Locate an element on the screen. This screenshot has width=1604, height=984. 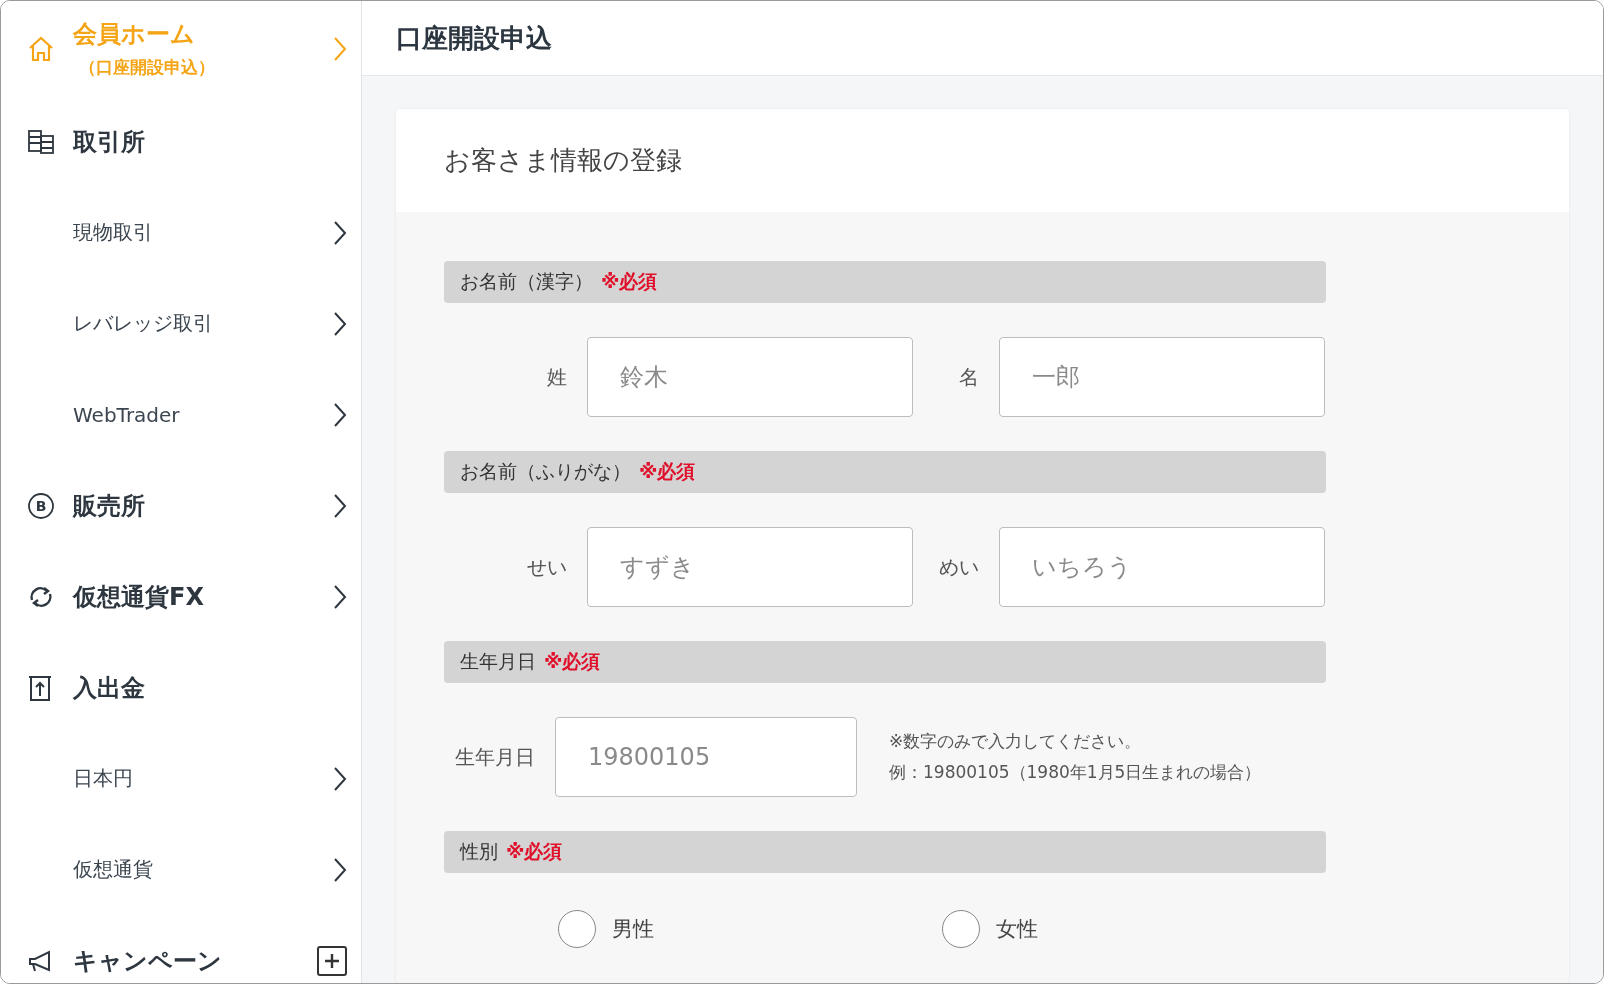
section-title: お名前（漢字） is located at coordinates (526, 281).